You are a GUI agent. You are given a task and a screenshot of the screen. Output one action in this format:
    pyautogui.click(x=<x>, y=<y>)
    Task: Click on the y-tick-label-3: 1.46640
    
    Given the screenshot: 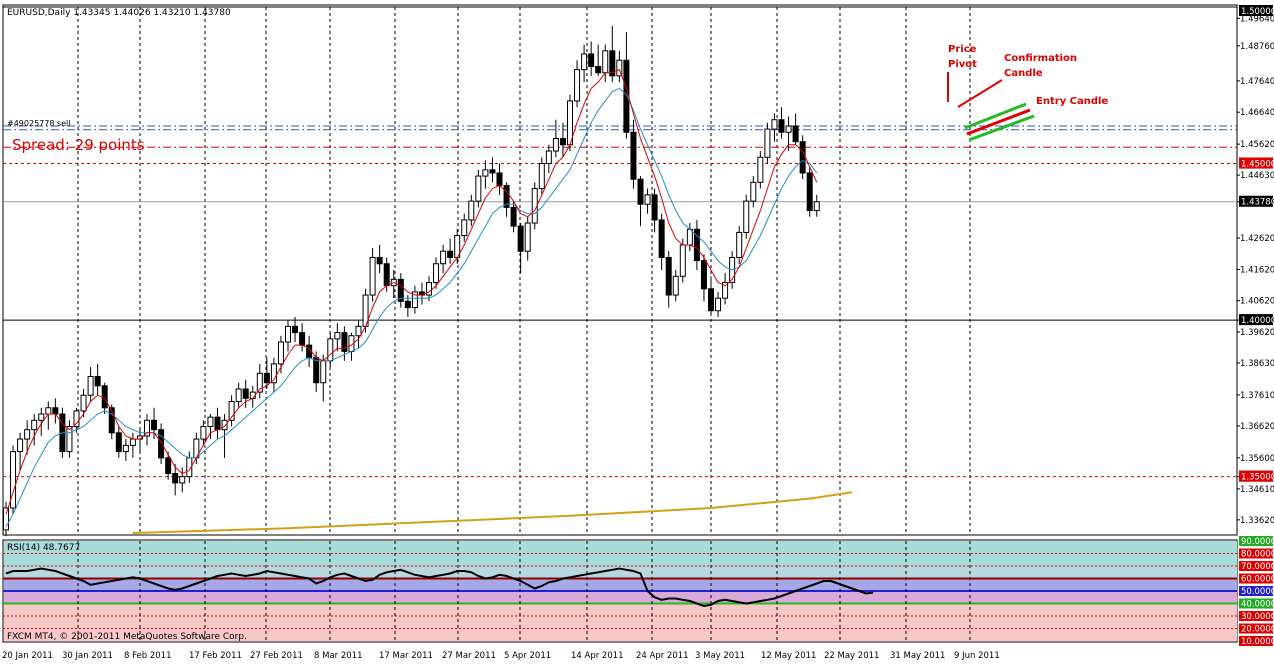 What is the action you would take?
    pyautogui.click(x=1257, y=113)
    